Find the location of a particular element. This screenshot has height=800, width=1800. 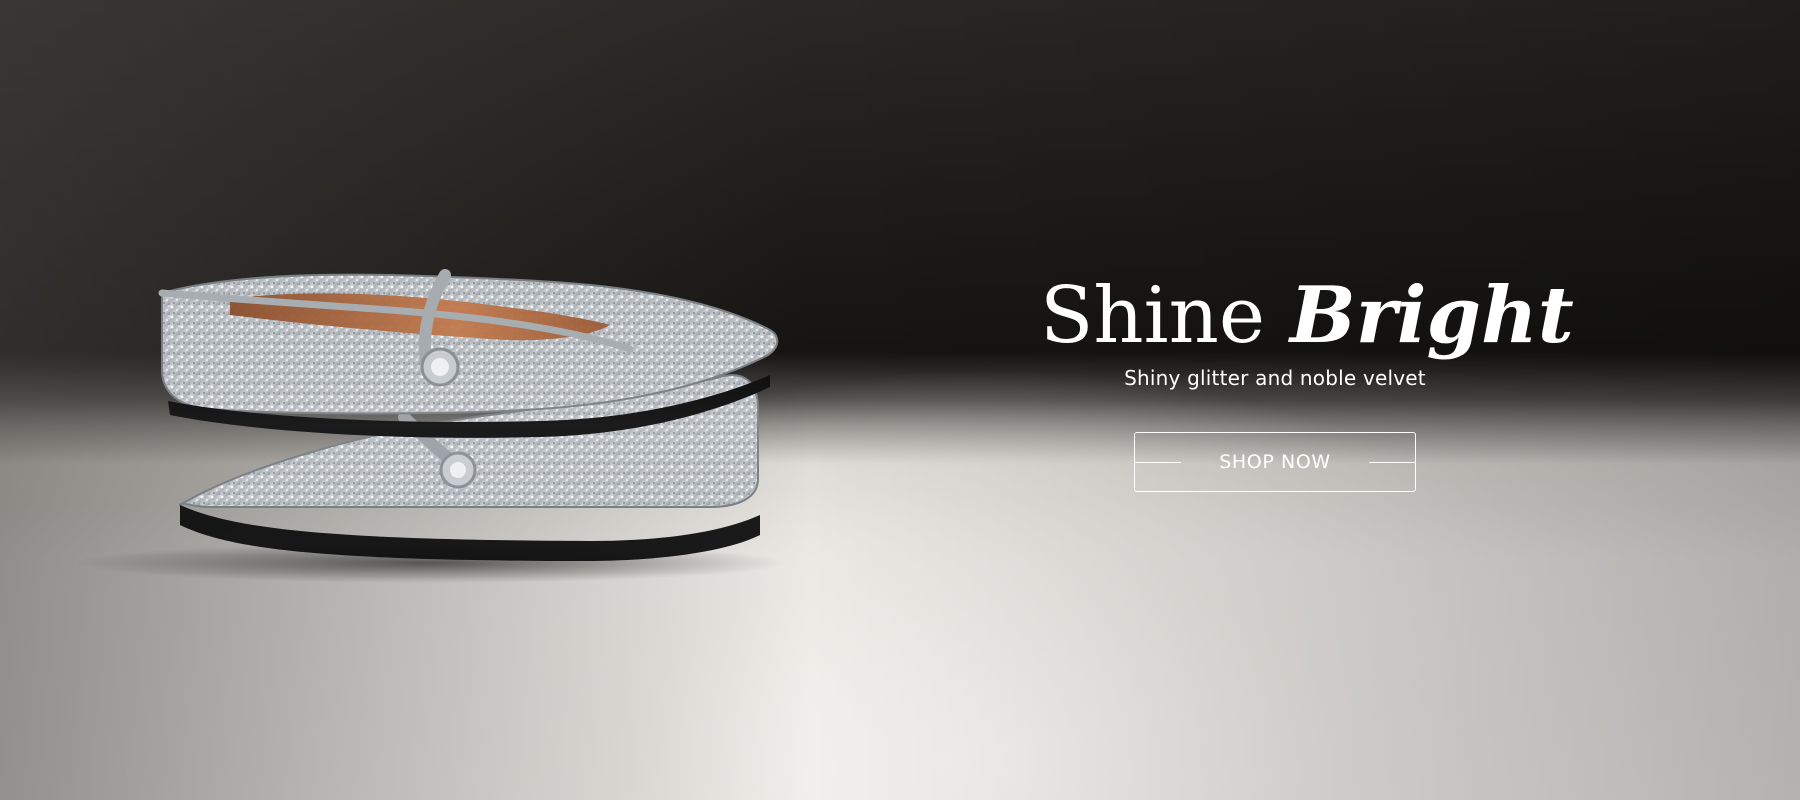

cta-line-right-icon is located at coordinates (1392, 462).